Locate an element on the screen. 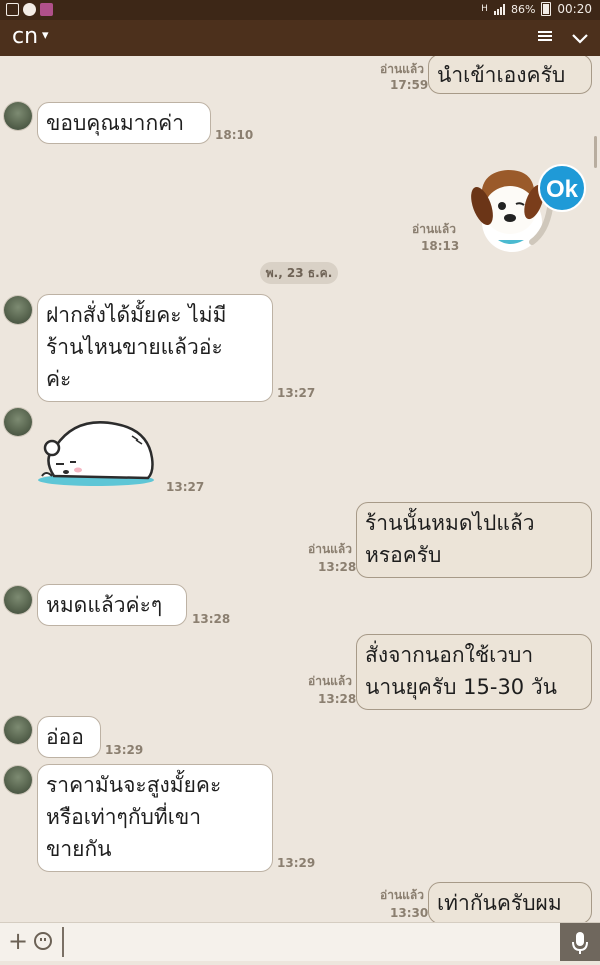 The height and width of the screenshot is (965, 600). status-bar: H 86% 00:20 is located at coordinates (300, 10).